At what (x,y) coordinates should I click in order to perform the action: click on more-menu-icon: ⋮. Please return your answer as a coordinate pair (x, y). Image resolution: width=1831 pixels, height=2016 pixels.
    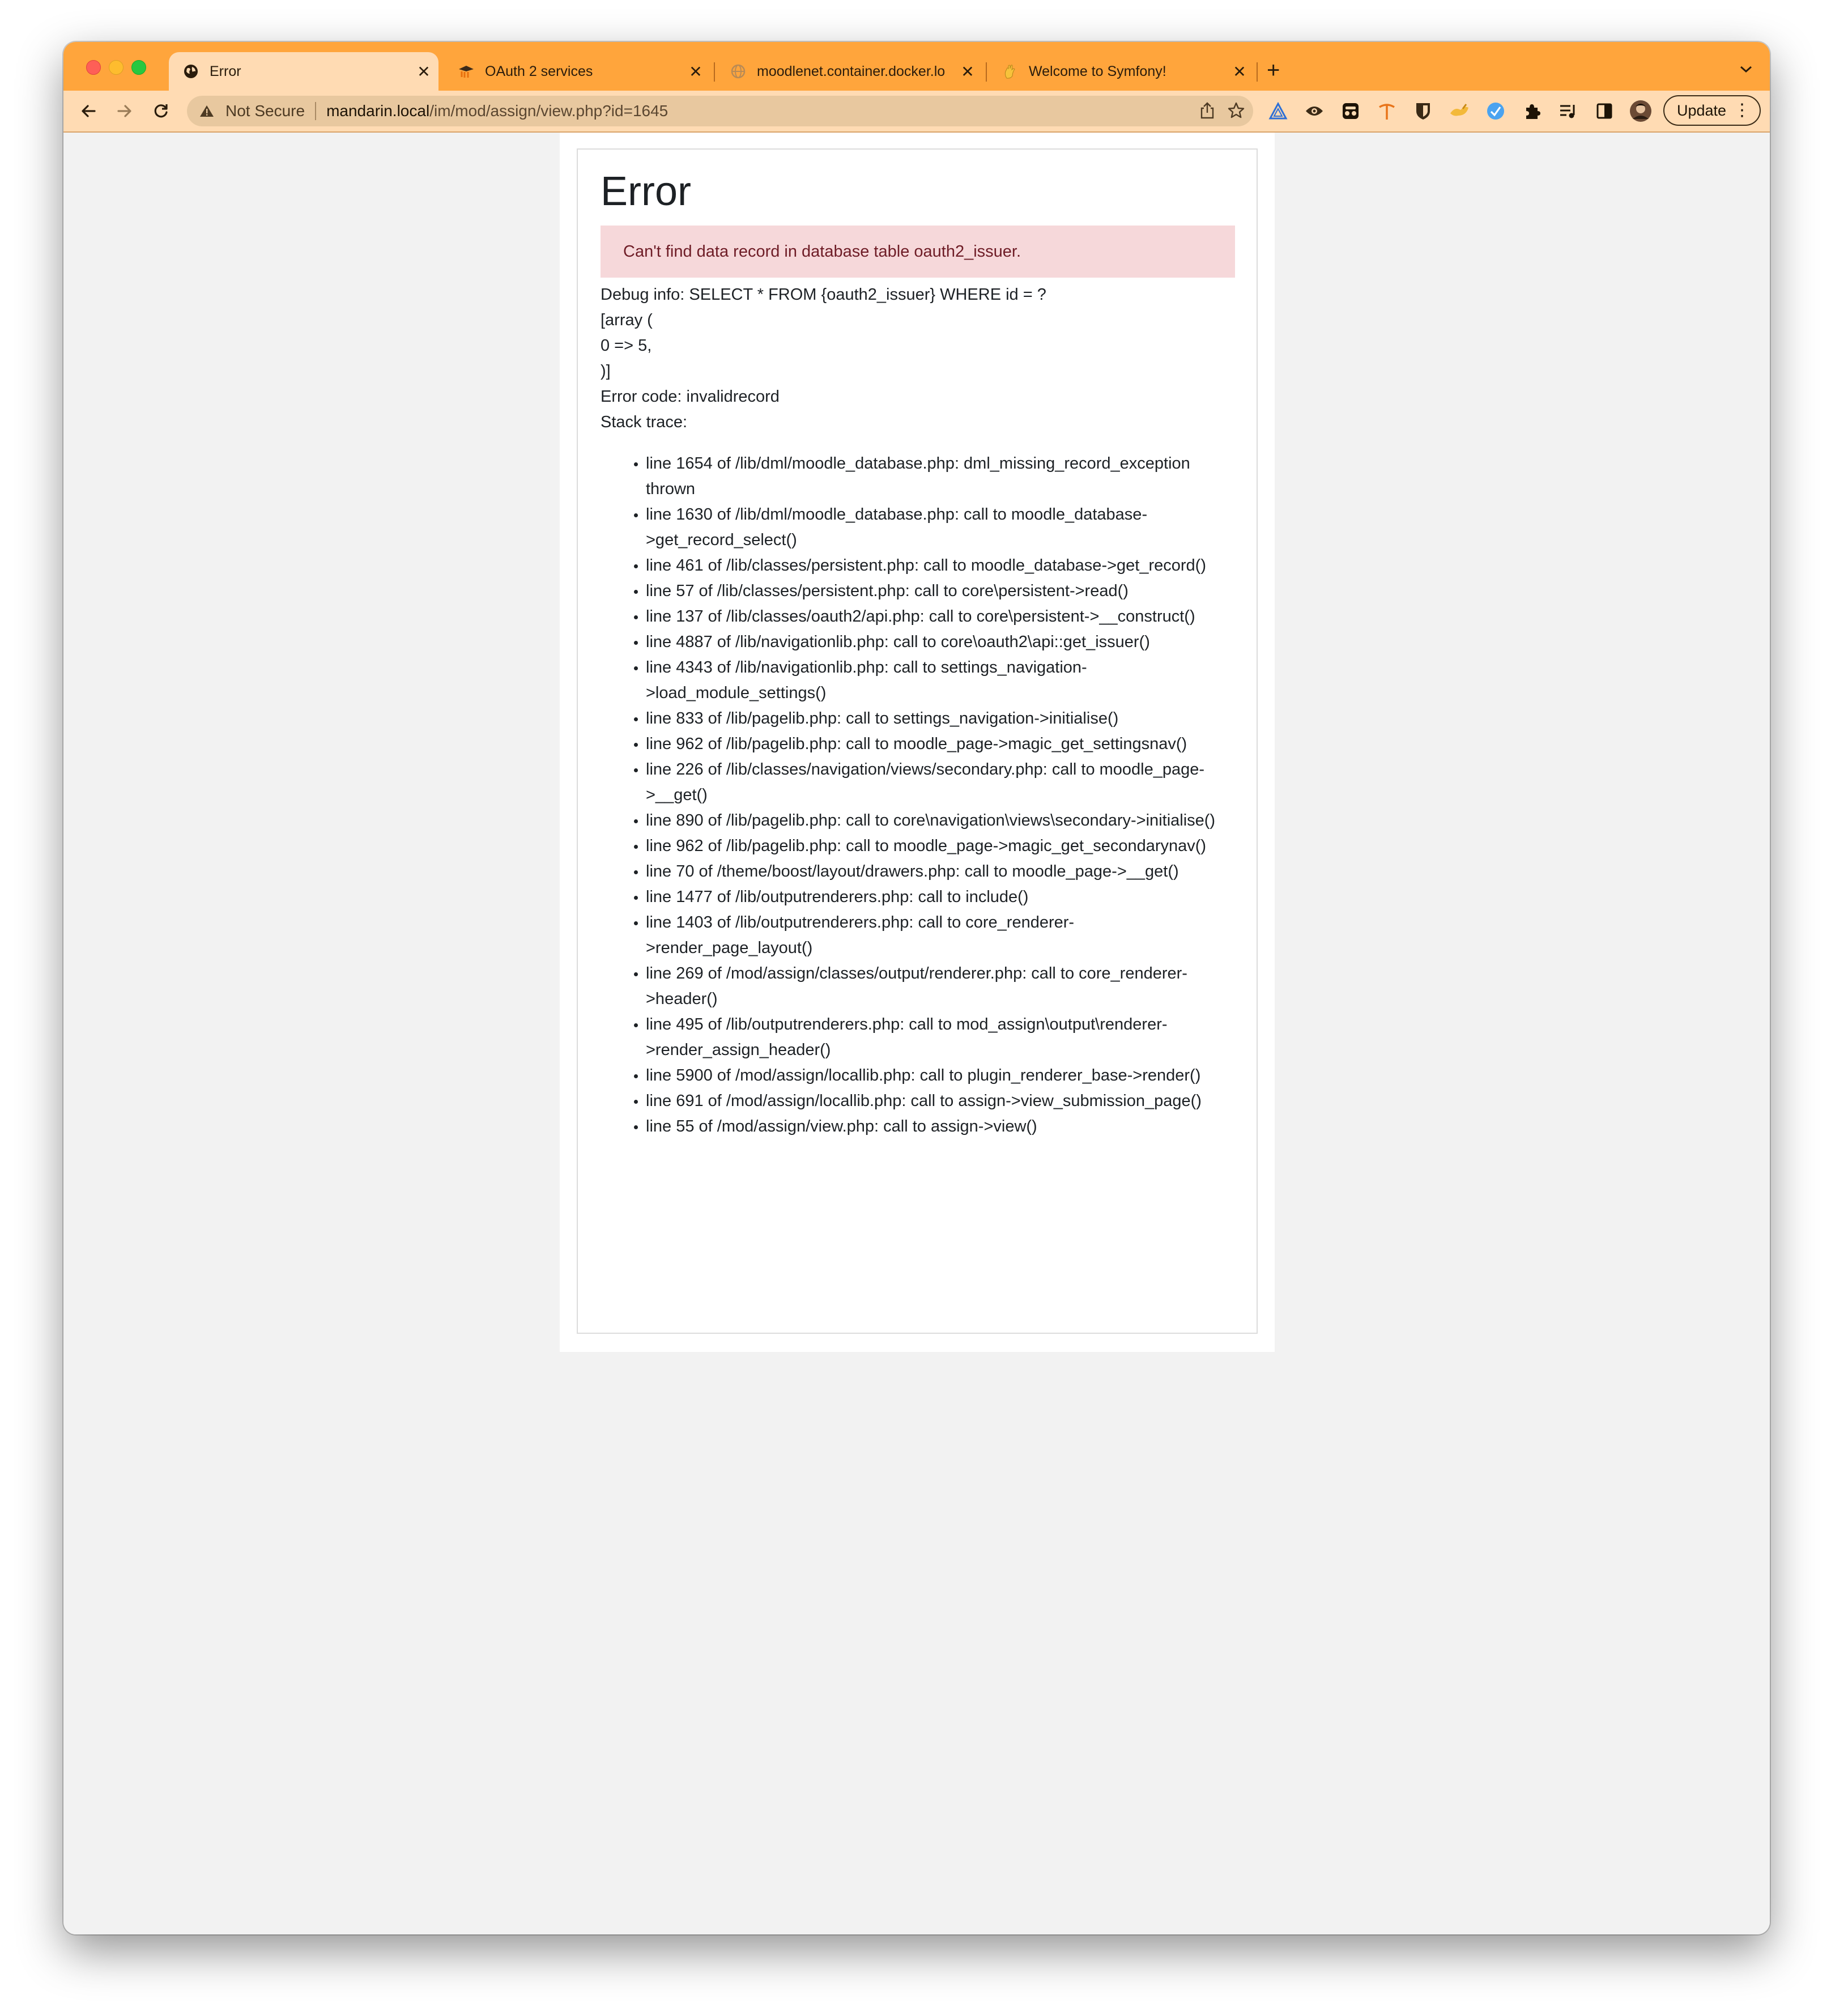
    Looking at the image, I should click on (1742, 111).